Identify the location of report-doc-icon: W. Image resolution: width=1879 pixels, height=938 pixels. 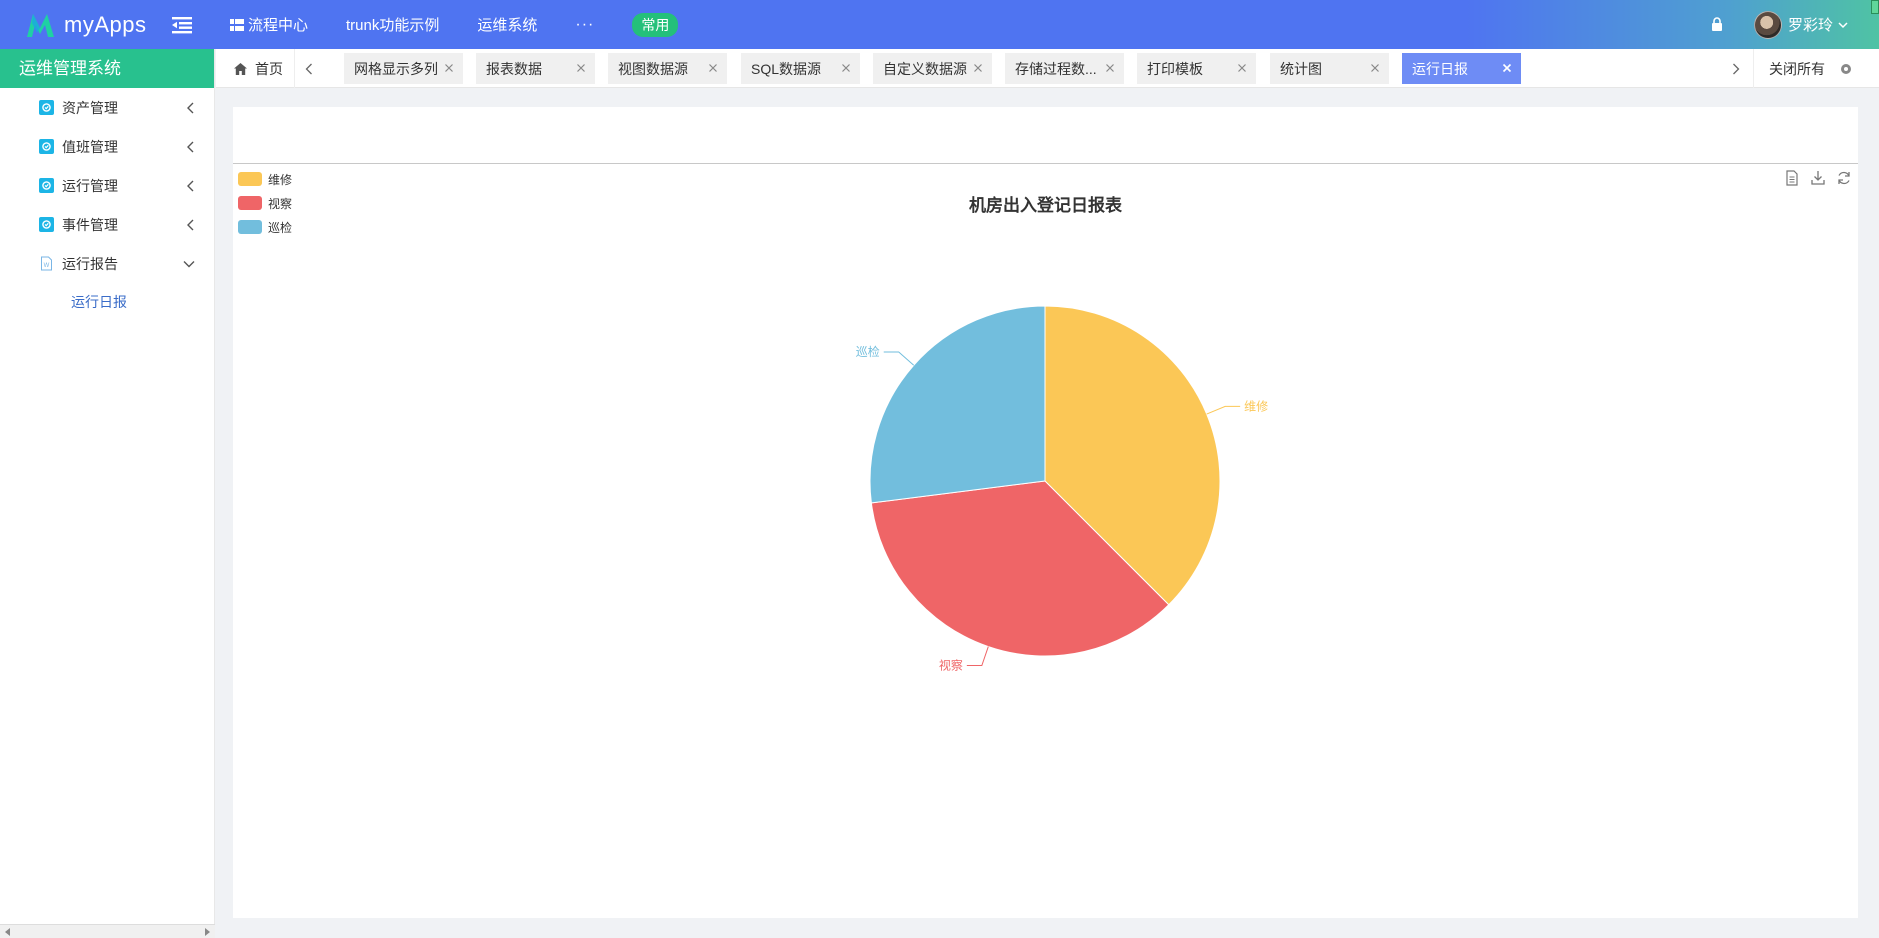
(46, 263).